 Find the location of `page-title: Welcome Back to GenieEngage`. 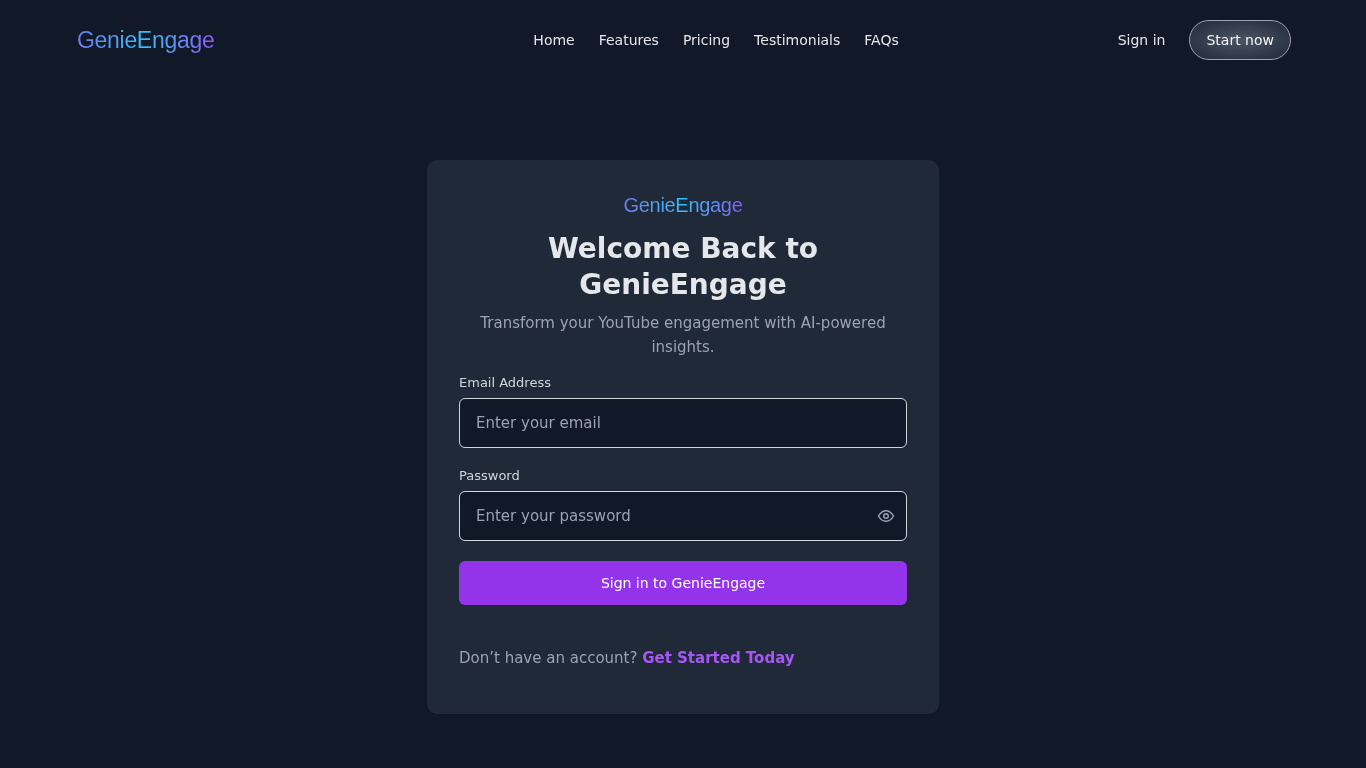

page-title: Welcome Back to GenieEngage is located at coordinates (682, 267).